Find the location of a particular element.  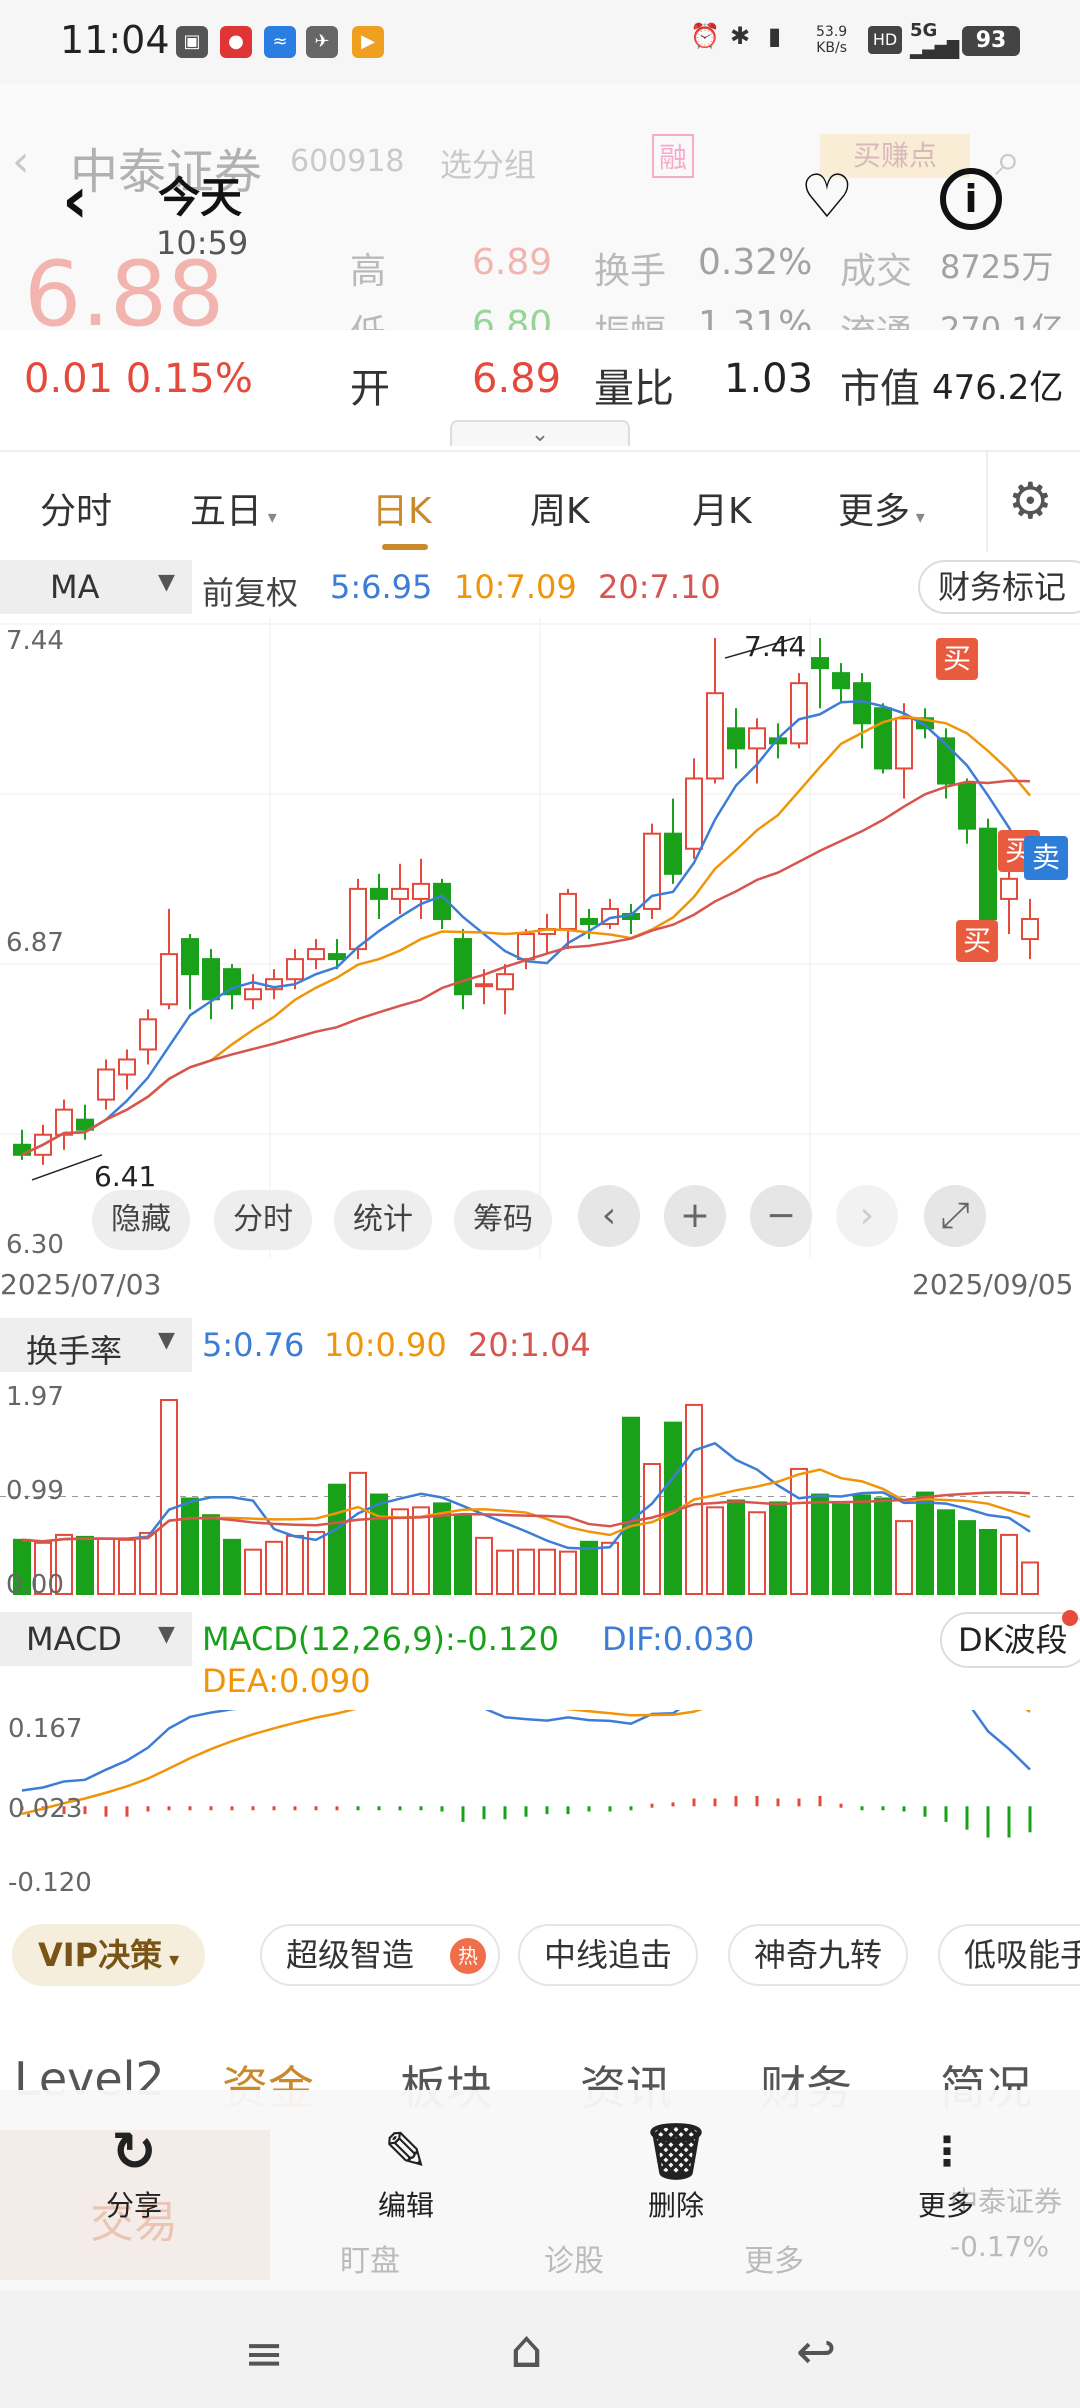

heart-icon: ♡ is located at coordinates (827, 197).